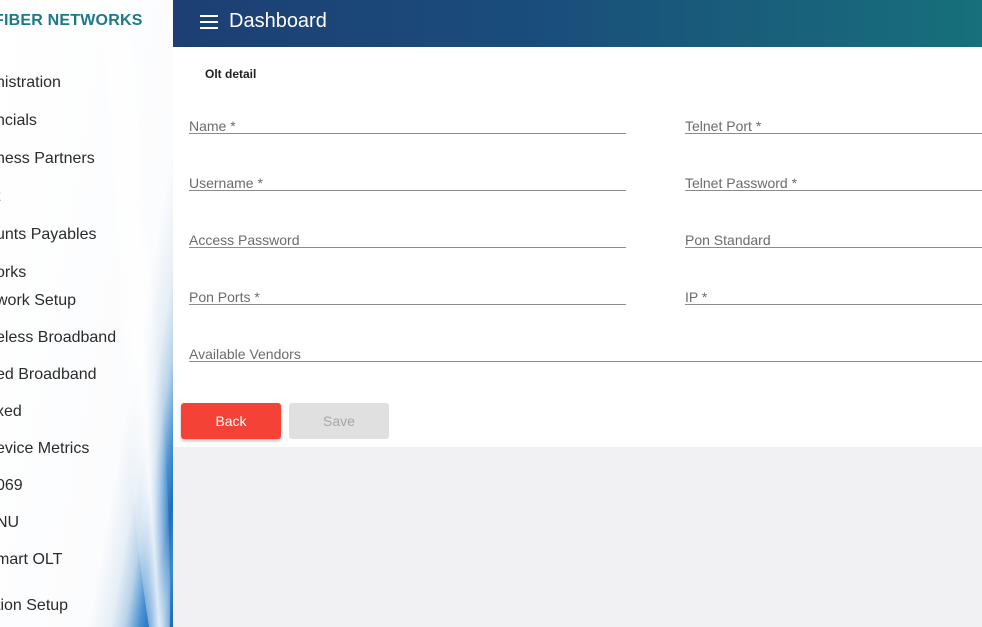 The image size is (982, 627). What do you see at coordinates (58, 338) in the screenshot?
I see `sidebar-item-wireless-broadband: eless Broadband` at bounding box center [58, 338].